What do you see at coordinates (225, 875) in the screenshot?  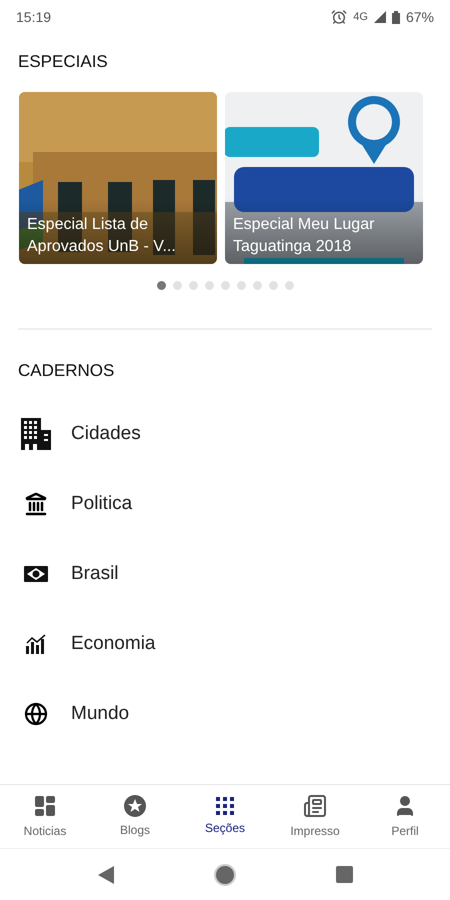 I see `home-icon` at bounding box center [225, 875].